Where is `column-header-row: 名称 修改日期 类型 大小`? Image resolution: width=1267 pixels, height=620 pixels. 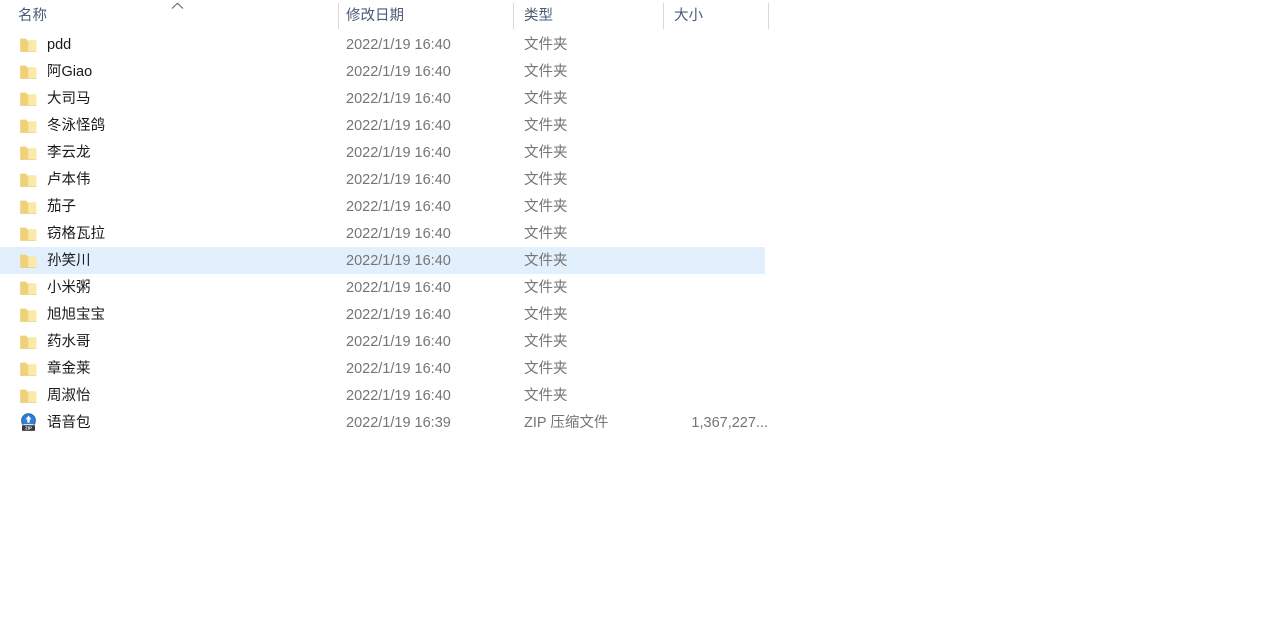
column-header-row: 名称 修改日期 类型 大小 is located at coordinates (633, 15).